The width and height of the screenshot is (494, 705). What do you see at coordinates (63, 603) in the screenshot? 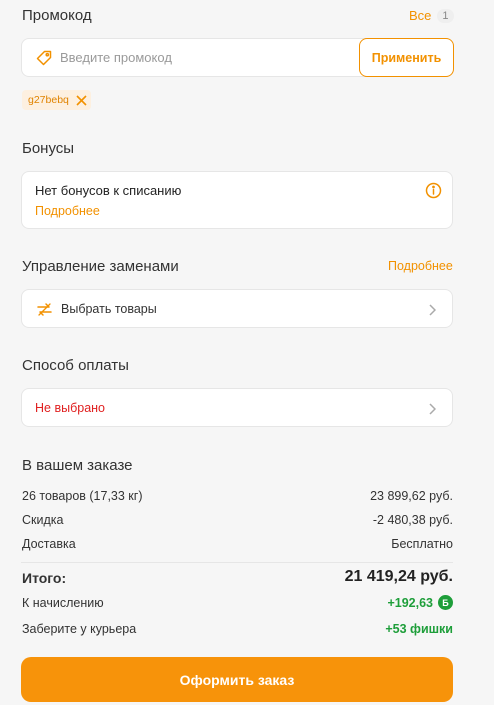
I see `accrual-label: К начислению` at bounding box center [63, 603].